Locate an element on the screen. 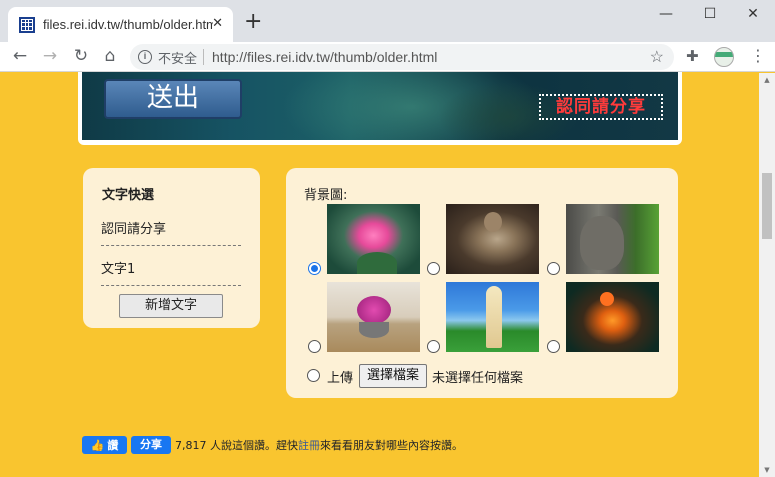 The height and width of the screenshot is (477, 775). like-label: 讚 is located at coordinates (113, 445).